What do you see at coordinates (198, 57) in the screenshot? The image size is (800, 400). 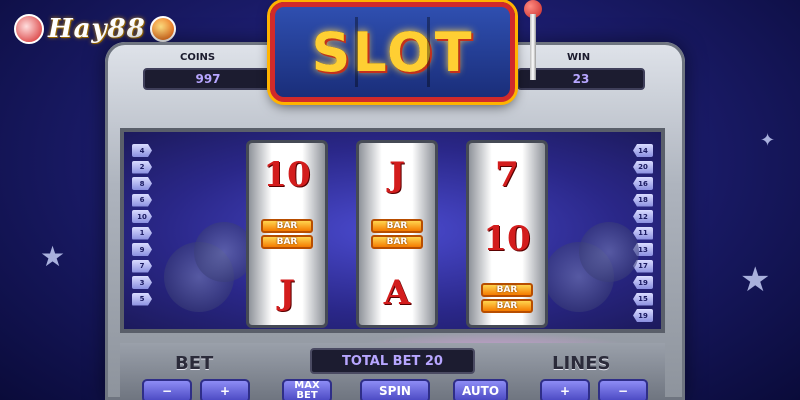 I see `coins-label: COINS` at bounding box center [198, 57].